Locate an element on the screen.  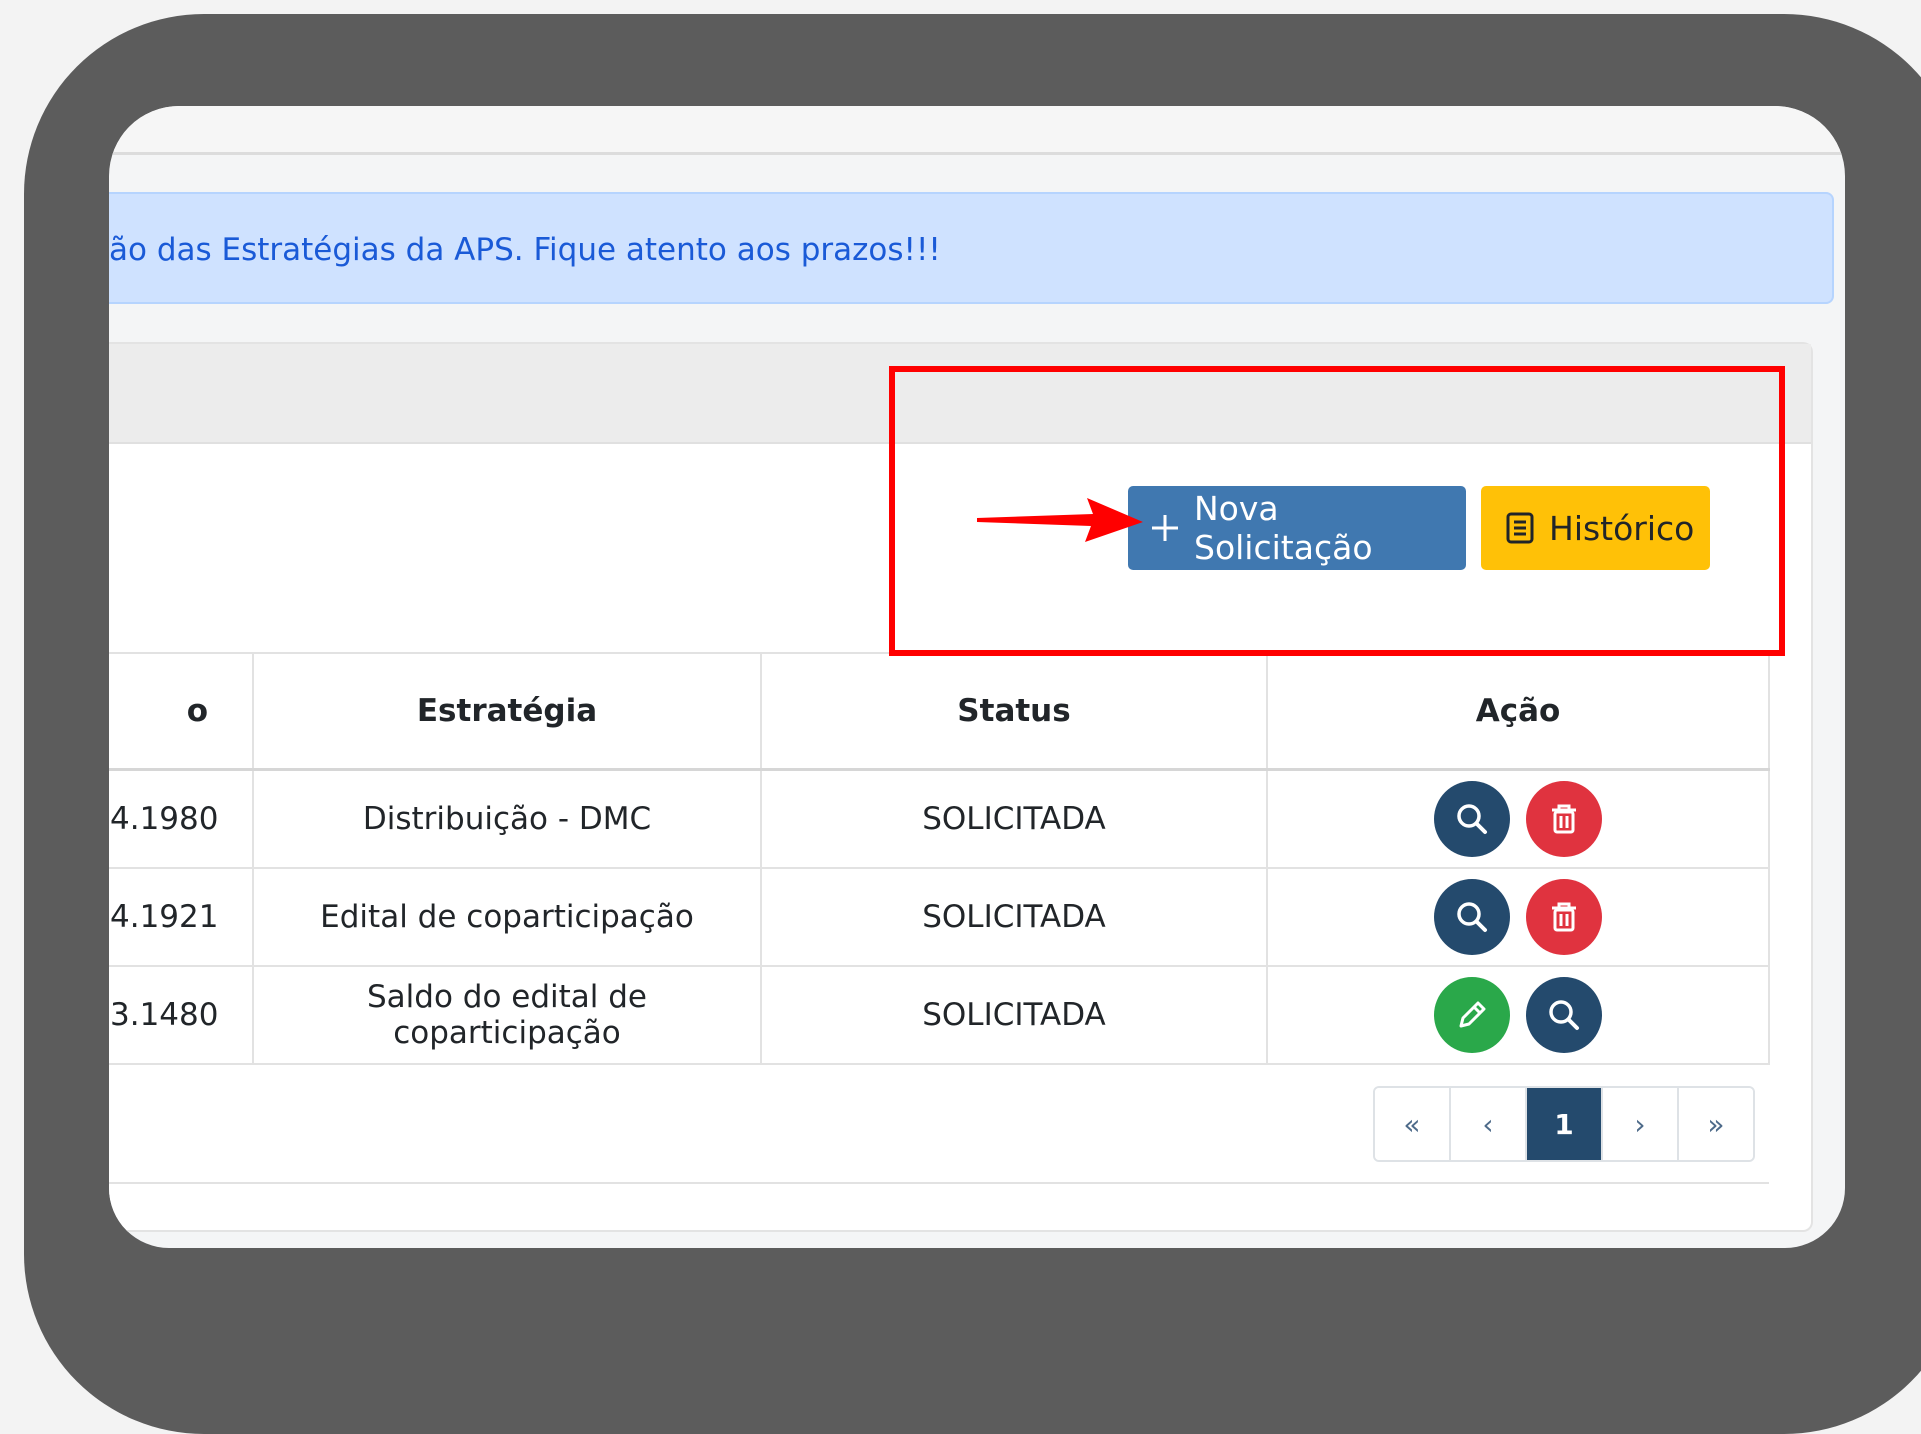
pagination-first: « is located at coordinates (1412, 1124).